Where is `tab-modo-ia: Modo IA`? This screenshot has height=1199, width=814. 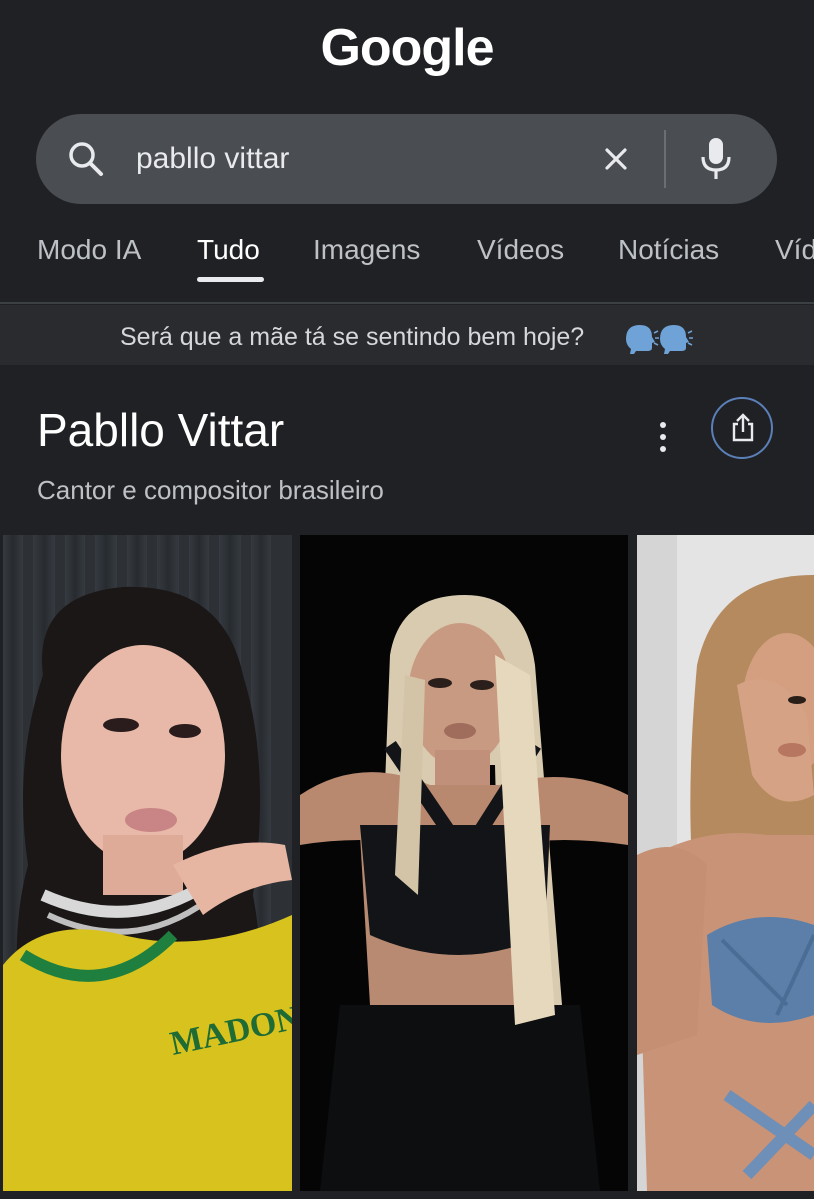
tab-modo-ia: Modo IA is located at coordinates (89, 250).